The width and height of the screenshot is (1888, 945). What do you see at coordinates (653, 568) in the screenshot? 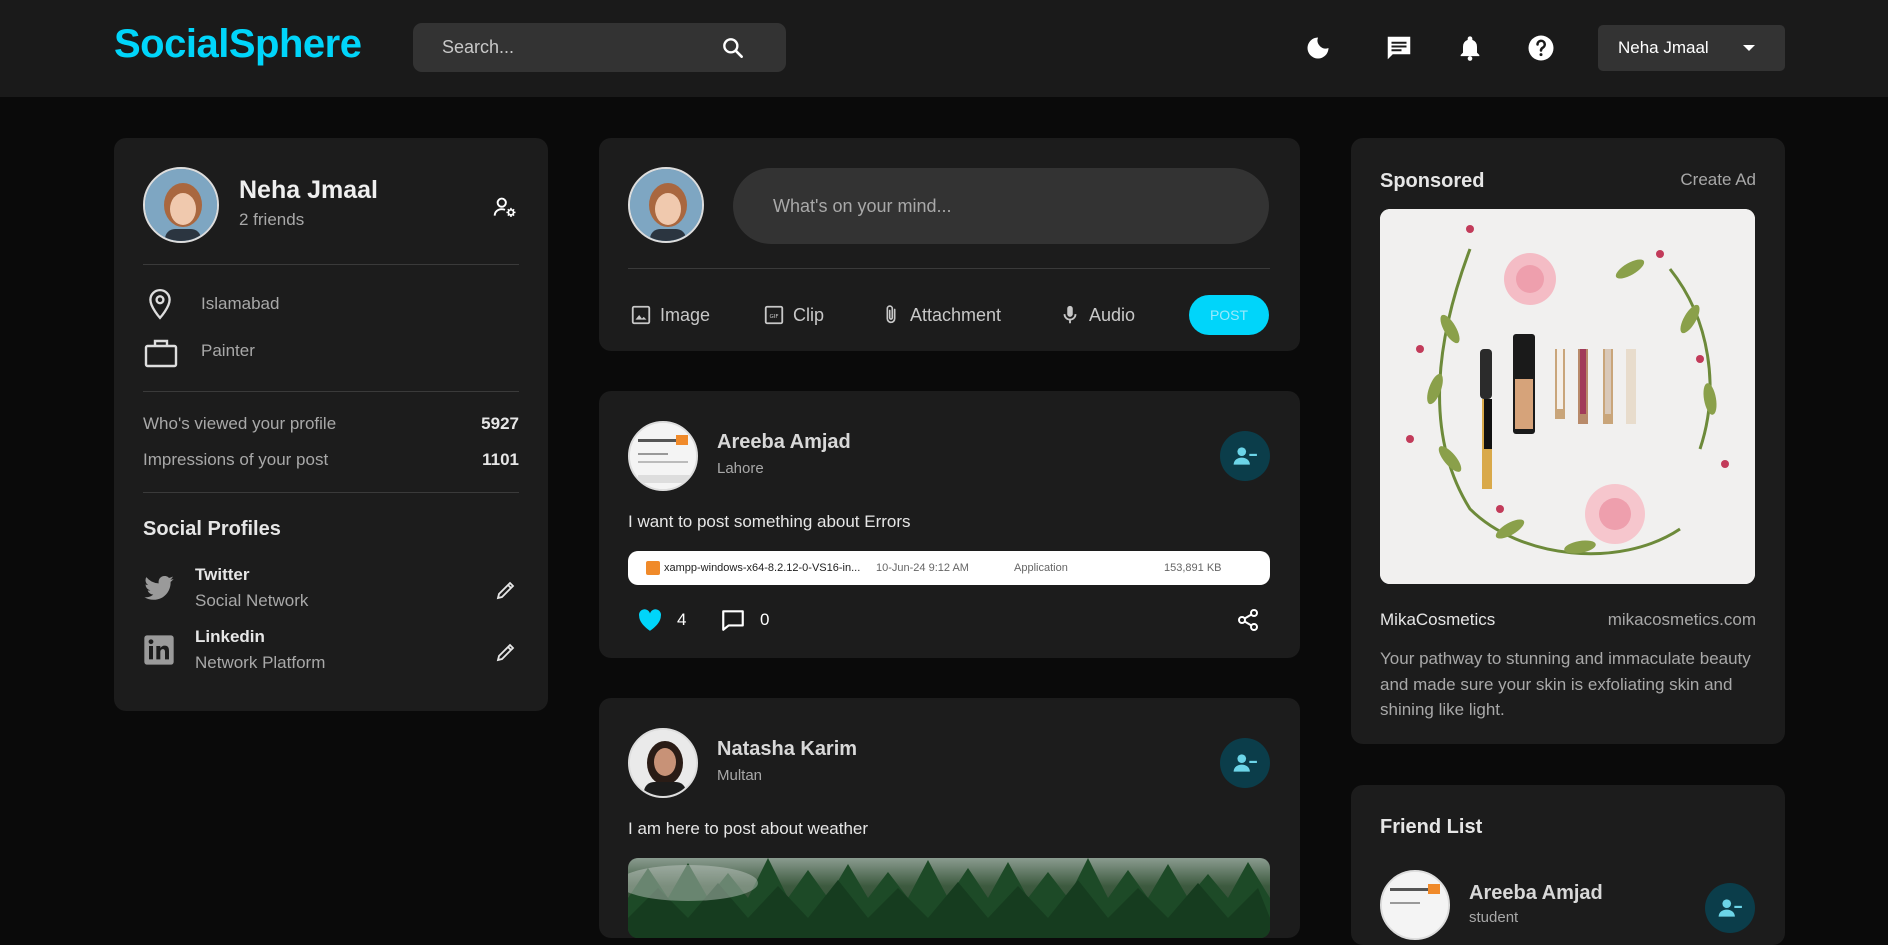
I see `file-icon` at bounding box center [653, 568].